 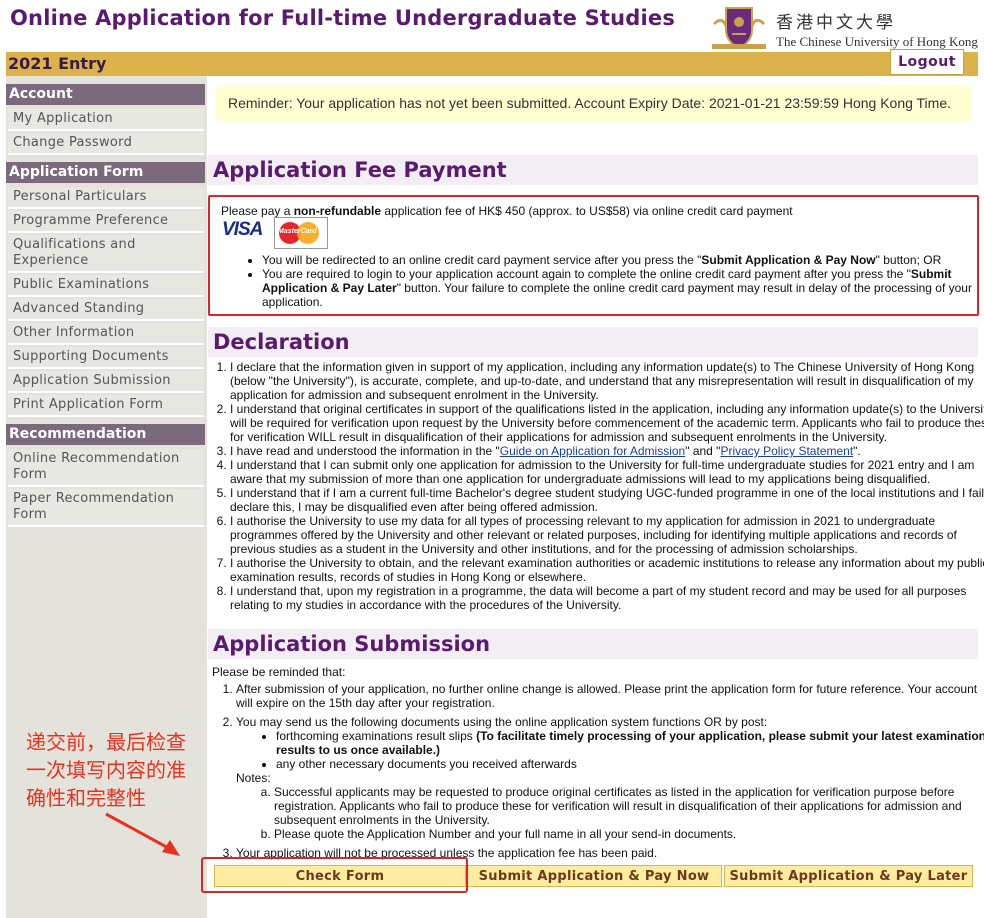 I want to click on sidebar-item-online-recommendation: Online Recommendation Form, so click(x=106, y=468).